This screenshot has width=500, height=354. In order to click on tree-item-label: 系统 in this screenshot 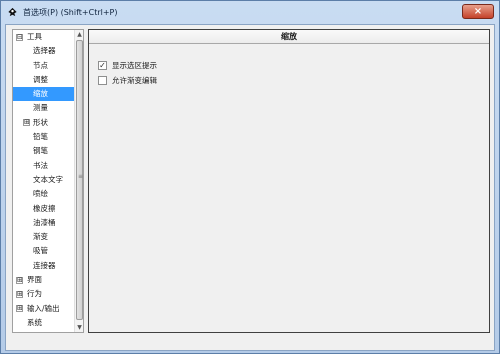, I will do `click(34, 322)`.